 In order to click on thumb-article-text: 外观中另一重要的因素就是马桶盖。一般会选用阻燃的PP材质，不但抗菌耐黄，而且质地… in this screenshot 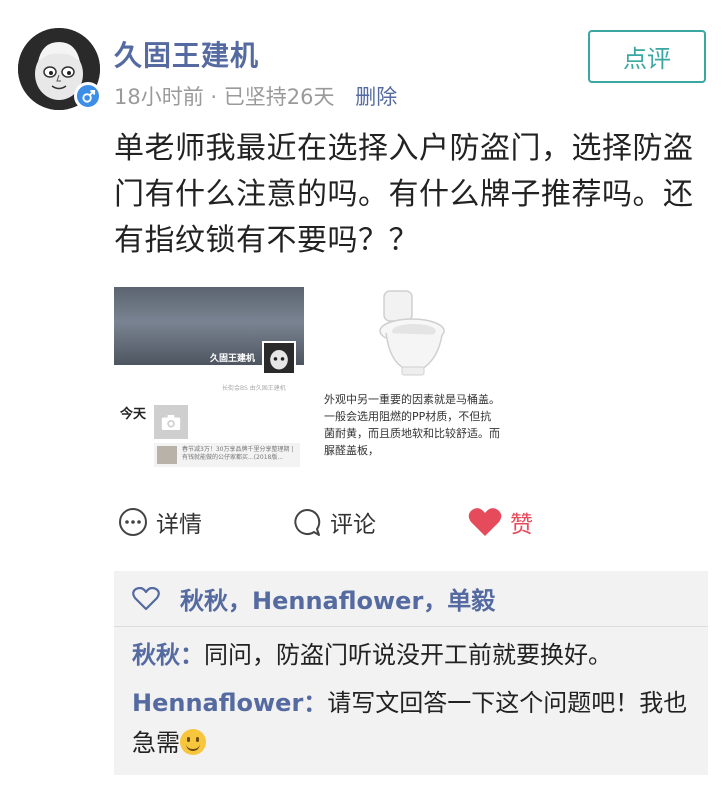, I will do `click(412, 425)`.